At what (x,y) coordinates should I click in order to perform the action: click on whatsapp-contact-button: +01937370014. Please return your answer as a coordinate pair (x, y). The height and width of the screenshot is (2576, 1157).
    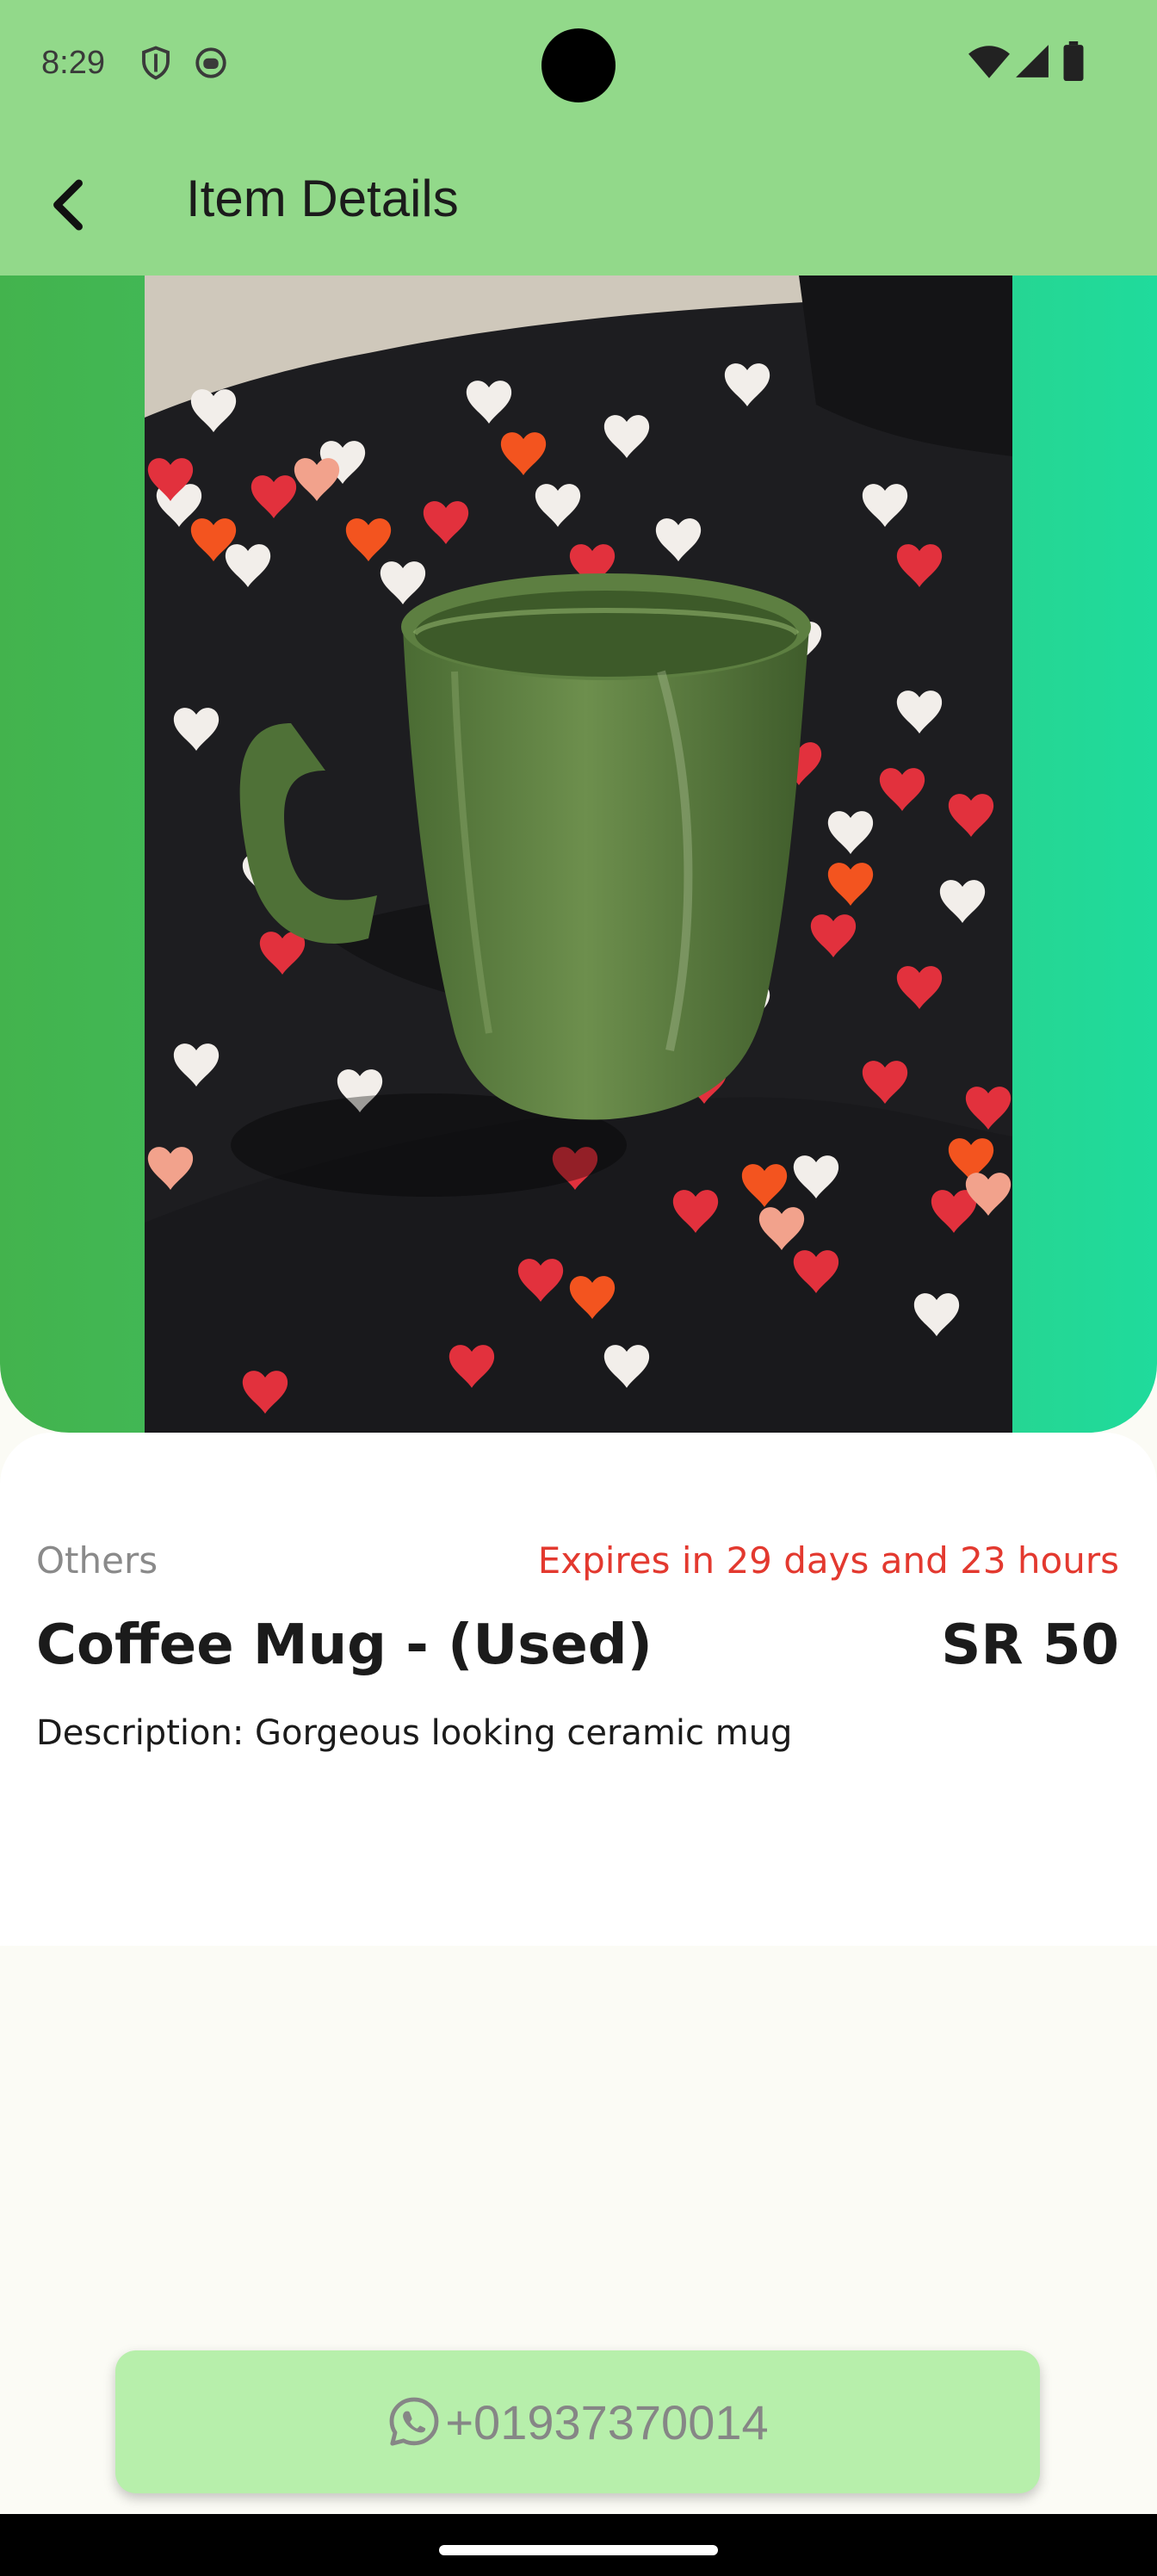
    Looking at the image, I should click on (578, 2421).